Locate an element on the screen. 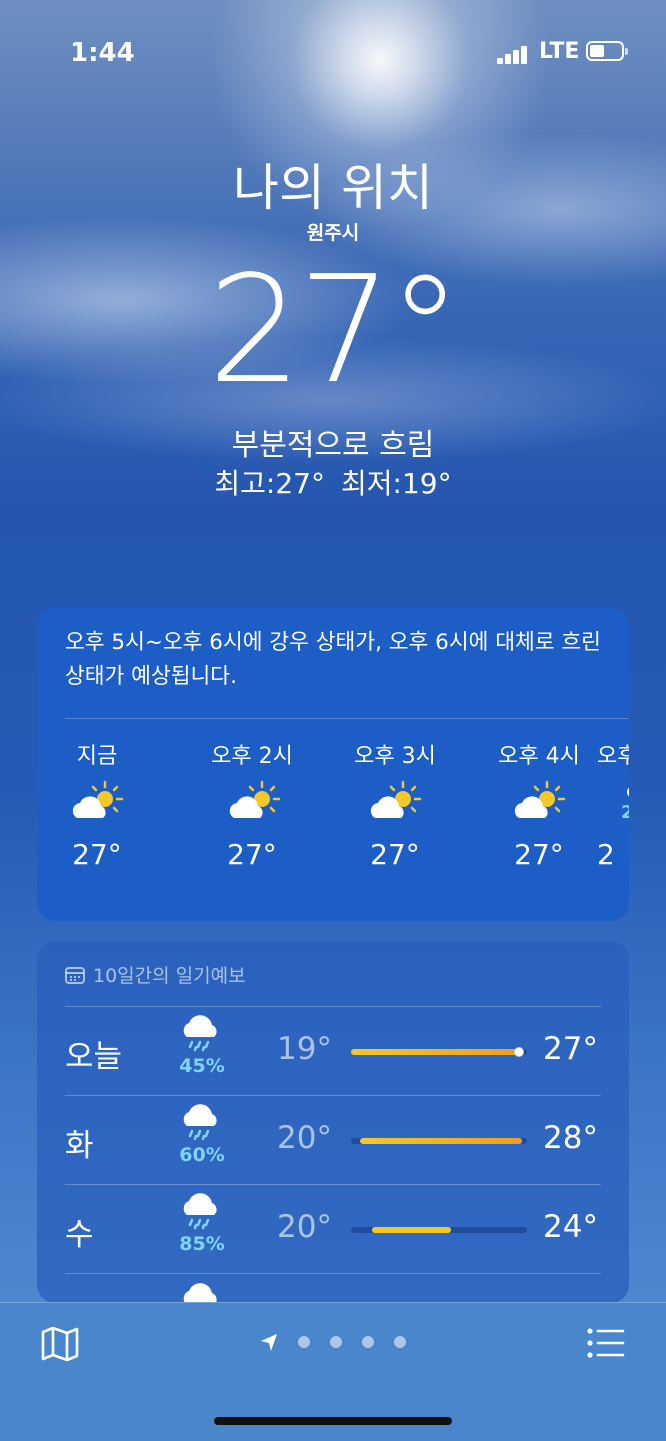 This screenshot has width=666, height=1441. status-time: 1:44 is located at coordinates (102, 53).